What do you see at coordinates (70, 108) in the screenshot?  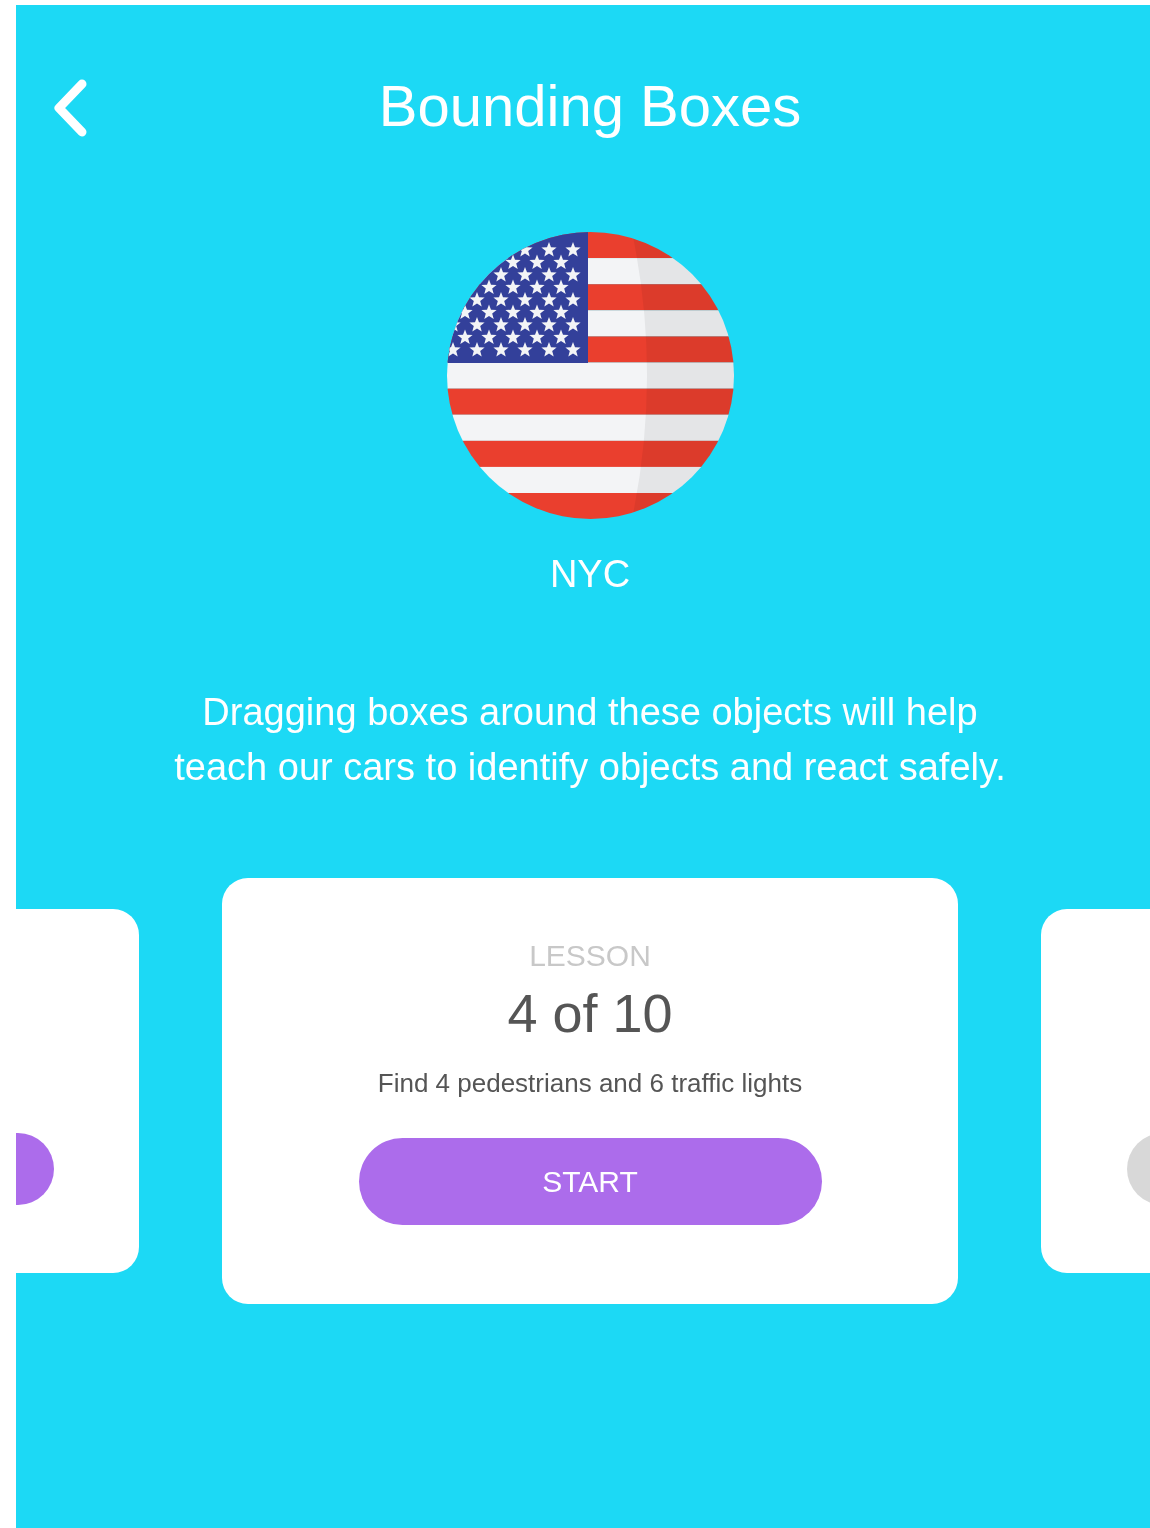 I see `back-button` at bounding box center [70, 108].